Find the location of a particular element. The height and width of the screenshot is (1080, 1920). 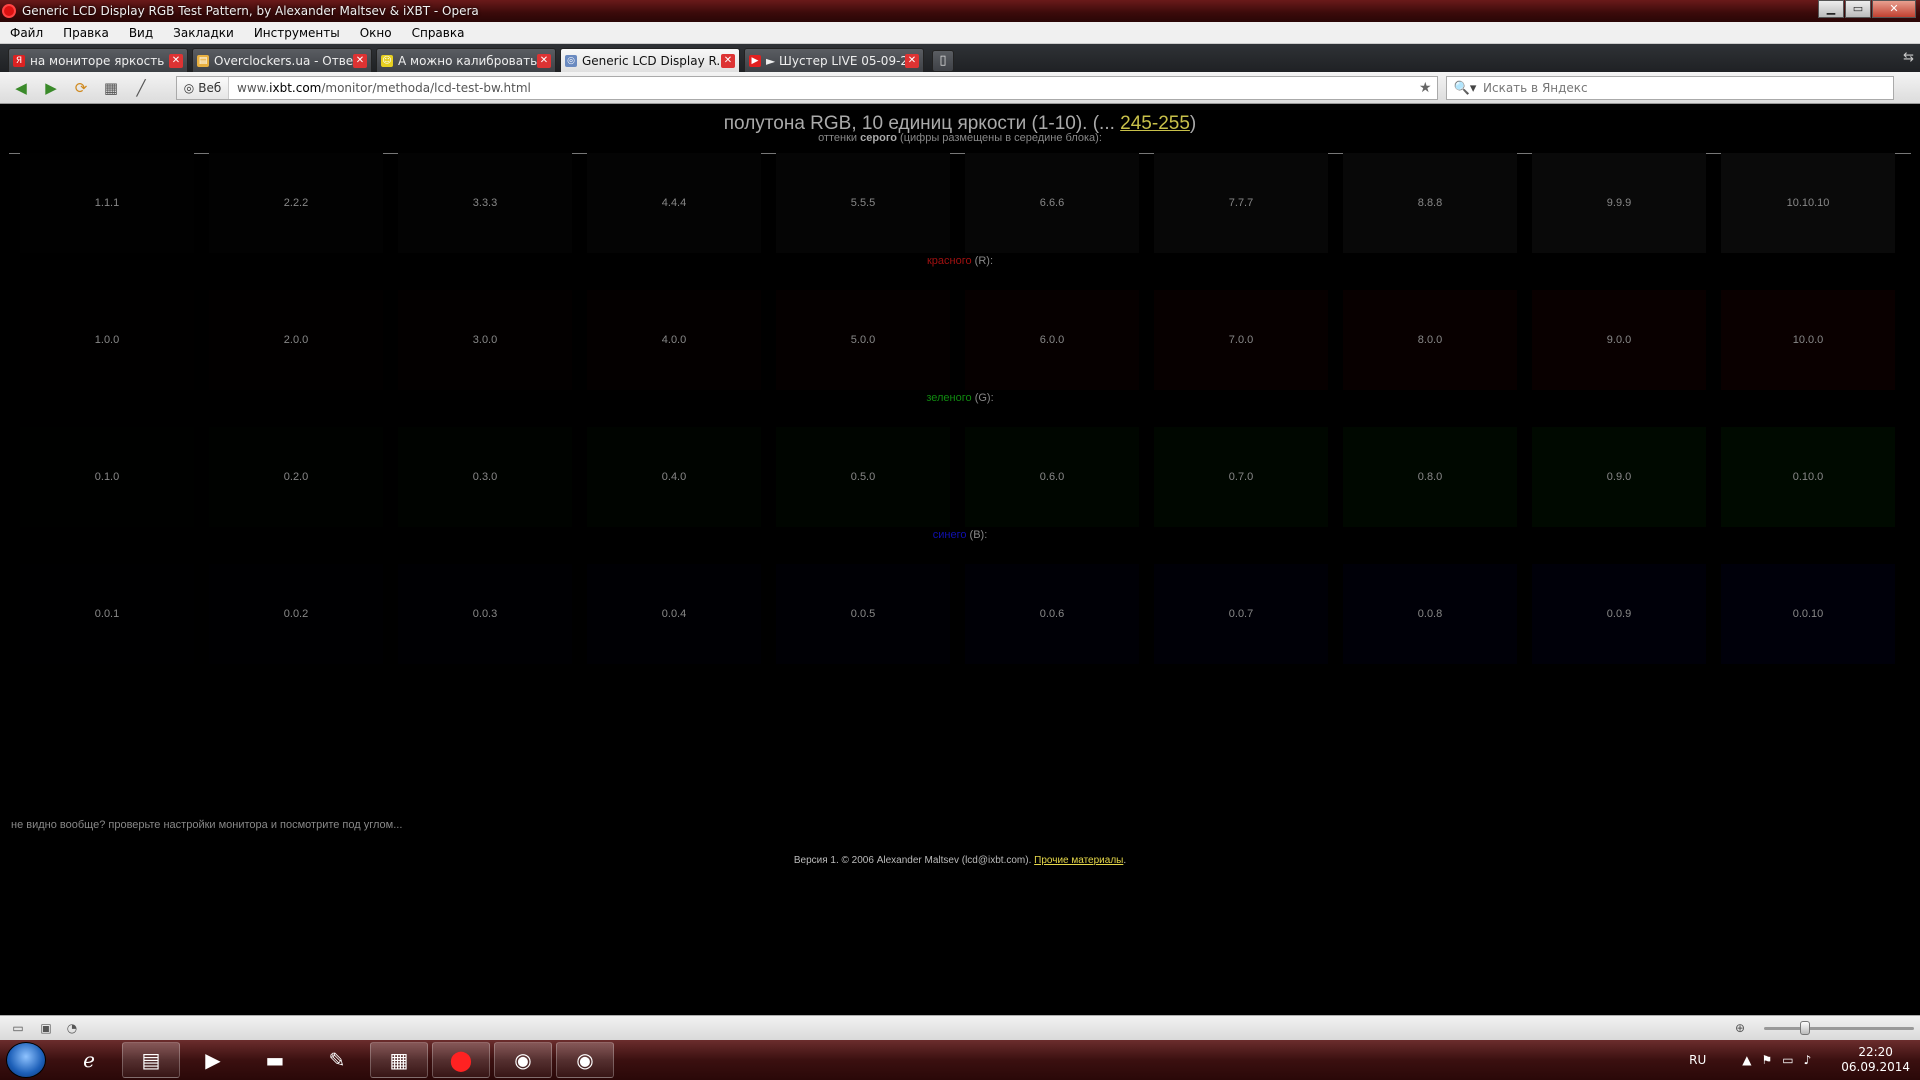

color-swatch: 0.0.8 is located at coordinates (1430, 614).